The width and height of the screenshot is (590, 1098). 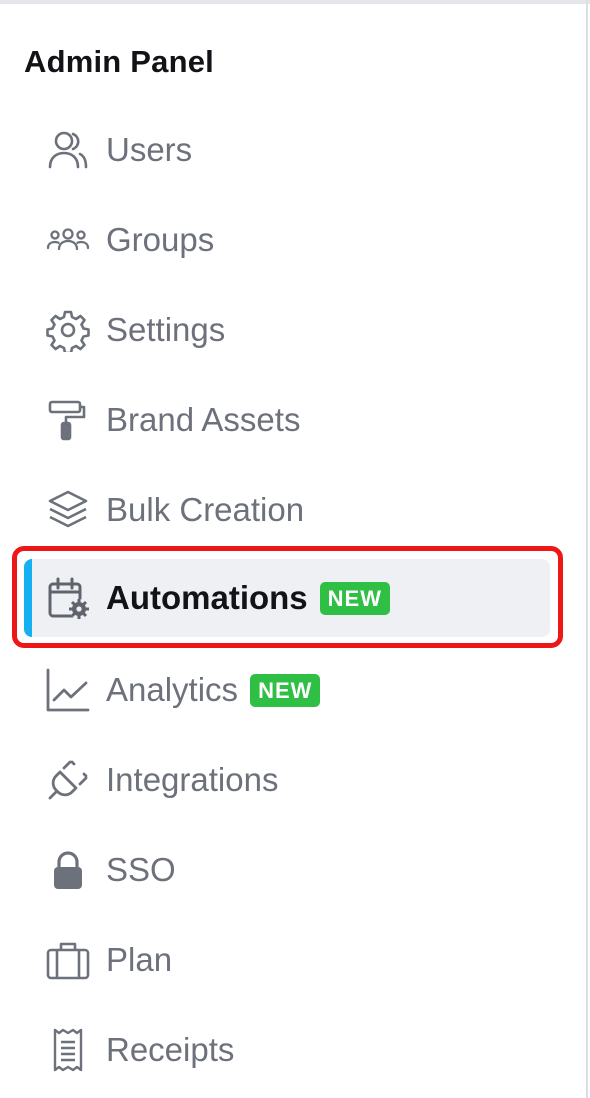 I want to click on plug-icon, so click(x=68, y=780).